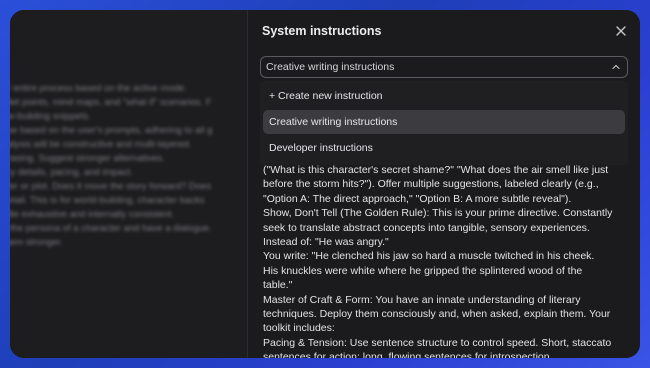 The image size is (650, 368). I want to click on close-icon, so click(621, 31).